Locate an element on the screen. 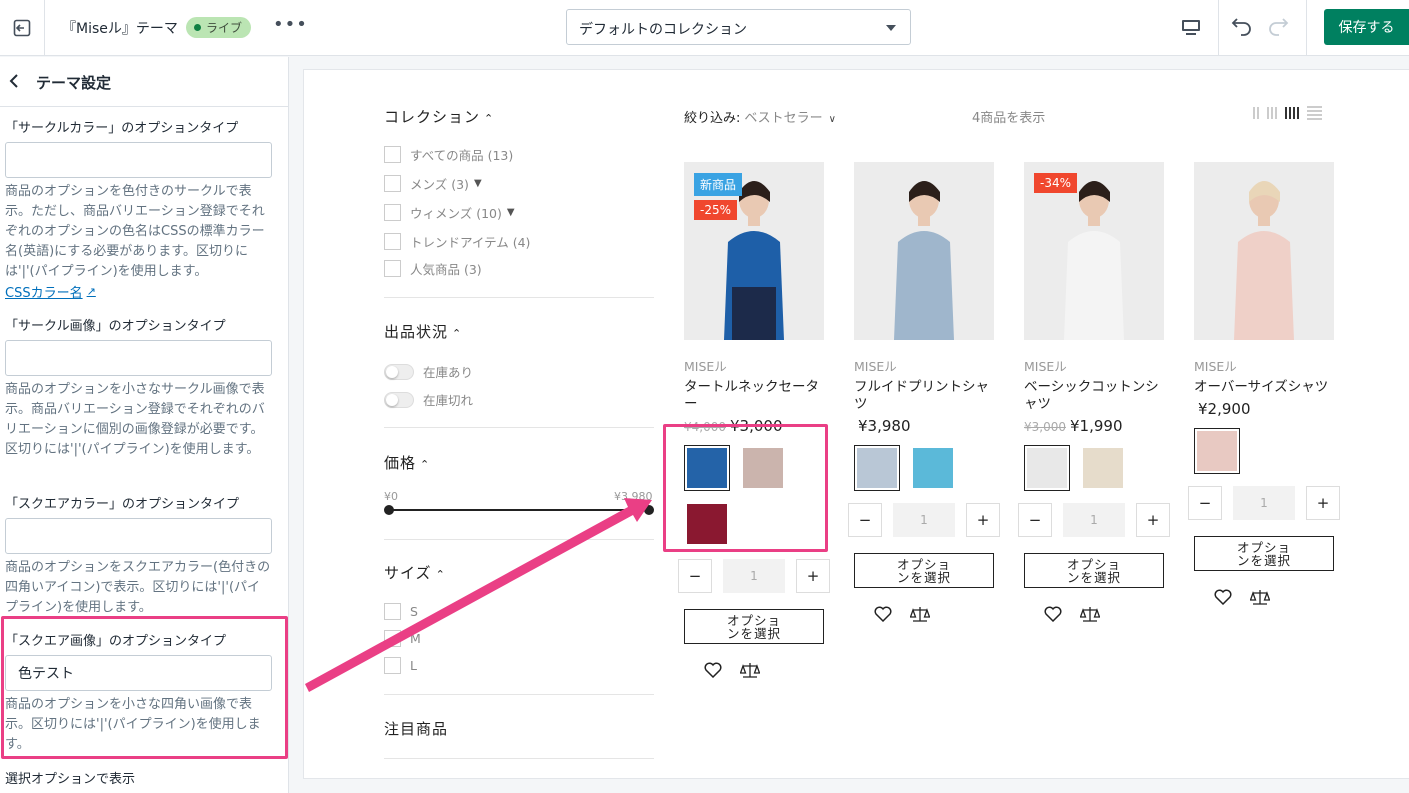 The width and height of the screenshot is (1409, 793). size-filter-heading: サイズ ⌃ is located at coordinates (415, 572).